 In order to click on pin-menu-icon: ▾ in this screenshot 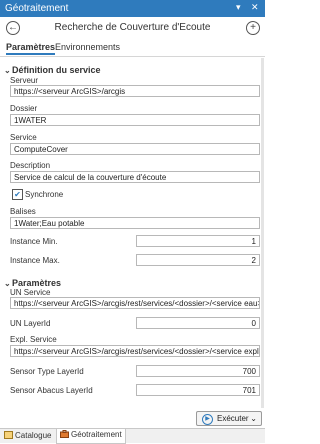, I will do `click(238, 7)`.